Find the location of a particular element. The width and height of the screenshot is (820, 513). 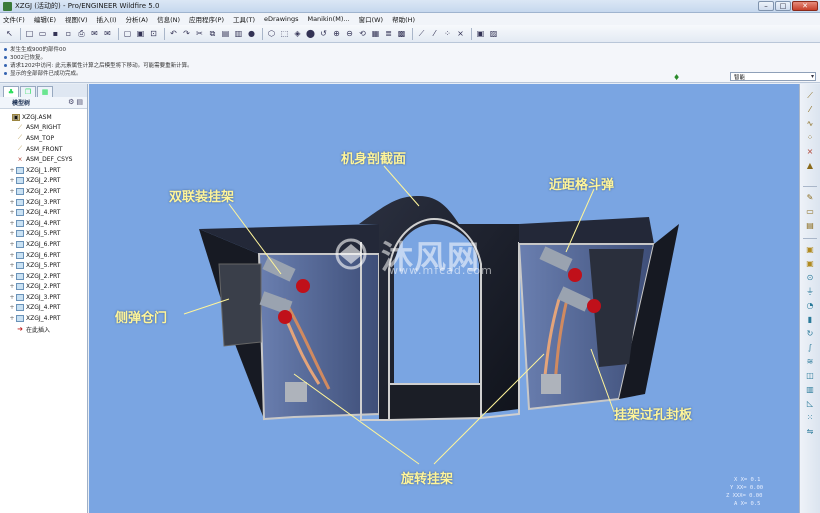

draft-icon: ◺ is located at coordinates (810, 403).